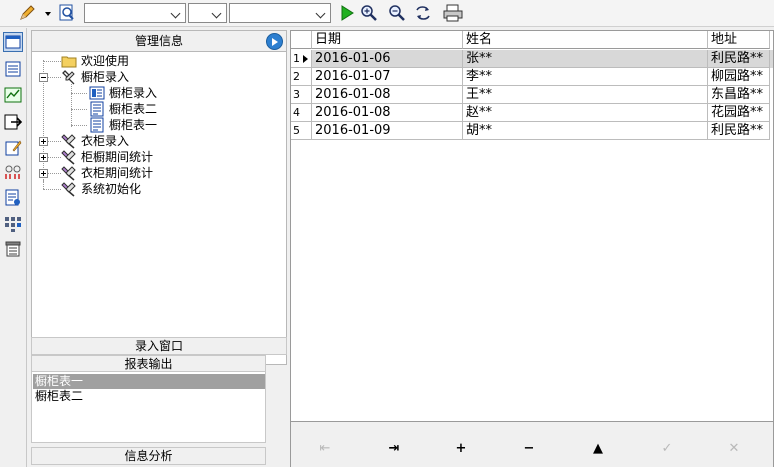 The image size is (774, 467). I want to click on section-label: 录入窗口, so click(158, 346).